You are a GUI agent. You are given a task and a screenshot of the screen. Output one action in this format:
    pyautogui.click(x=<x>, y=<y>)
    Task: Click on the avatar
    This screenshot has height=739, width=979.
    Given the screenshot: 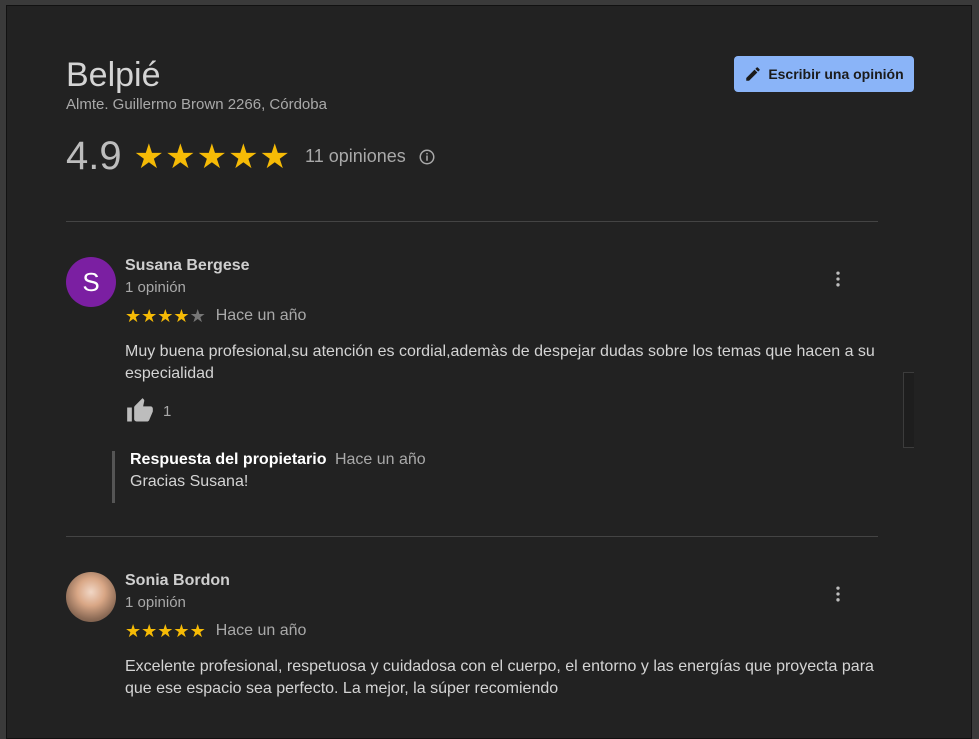 What is the action you would take?
    pyautogui.click(x=91, y=597)
    